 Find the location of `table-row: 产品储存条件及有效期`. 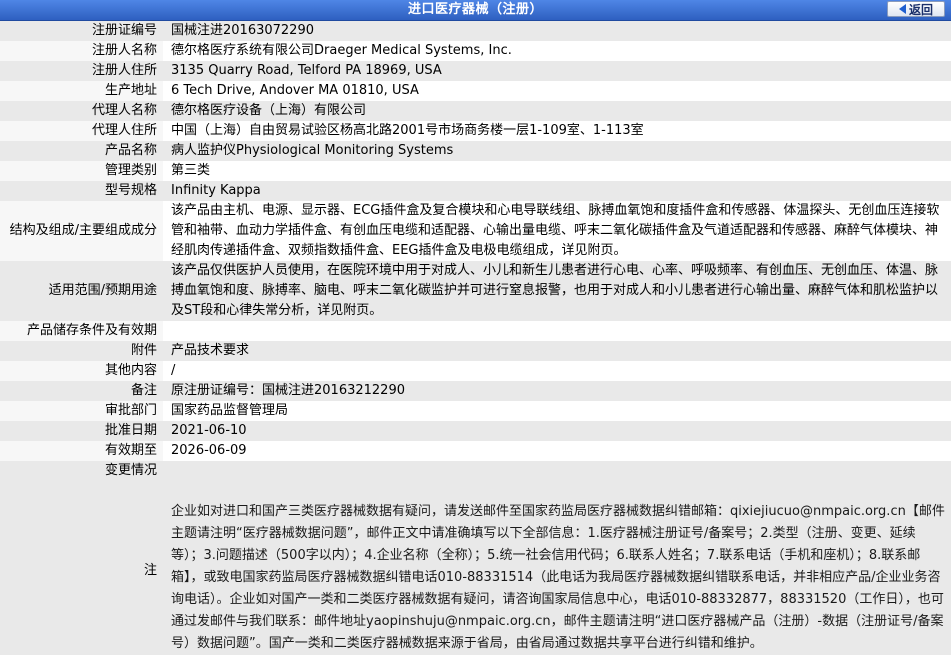

table-row: 产品储存条件及有效期 is located at coordinates (475, 331).